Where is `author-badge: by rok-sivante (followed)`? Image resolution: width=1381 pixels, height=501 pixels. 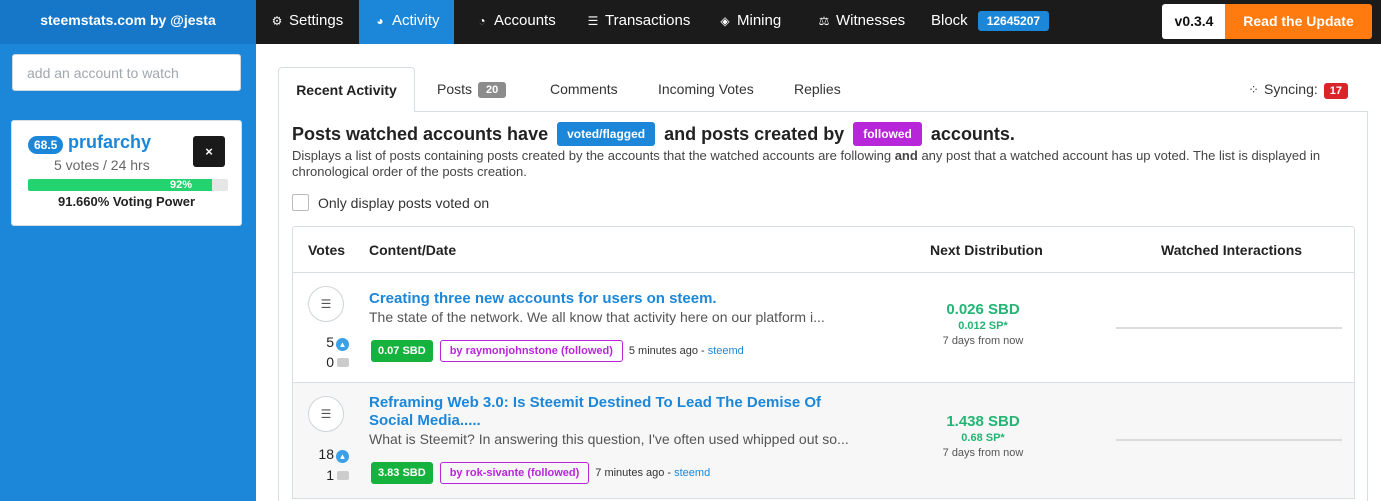
author-badge: by rok-sivante (followed) is located at coordinates (514, 473).